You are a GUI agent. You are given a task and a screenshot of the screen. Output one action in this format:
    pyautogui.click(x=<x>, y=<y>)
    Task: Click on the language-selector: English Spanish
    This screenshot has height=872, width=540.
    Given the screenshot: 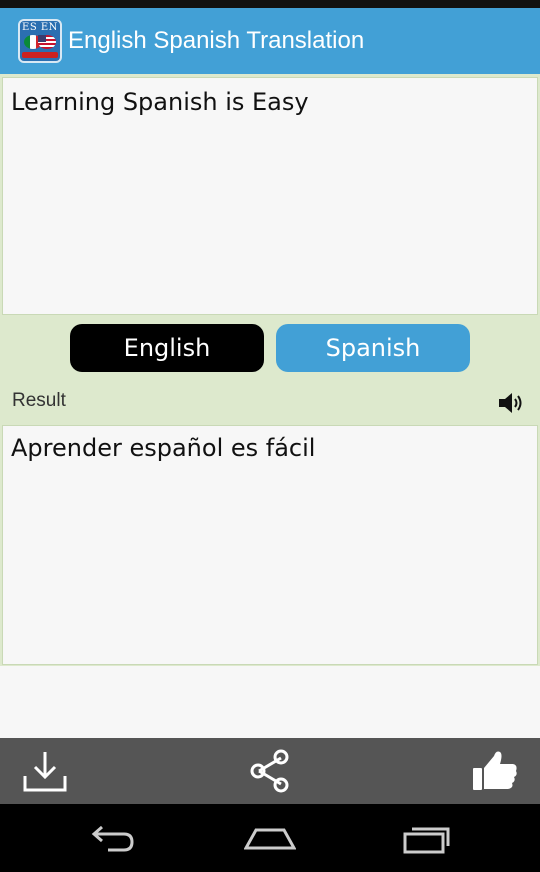 What is the action you would take?
    pyautogui.click(x=270, y=348)
    